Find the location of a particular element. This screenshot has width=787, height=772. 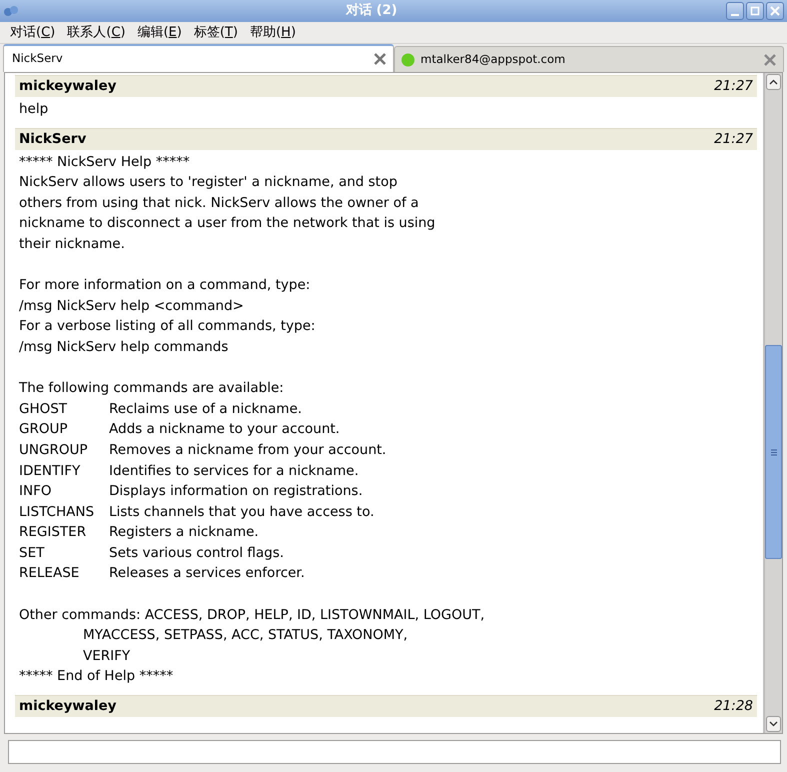

command-description: Releases a services enforcer. is located at coordinates (207, 573).